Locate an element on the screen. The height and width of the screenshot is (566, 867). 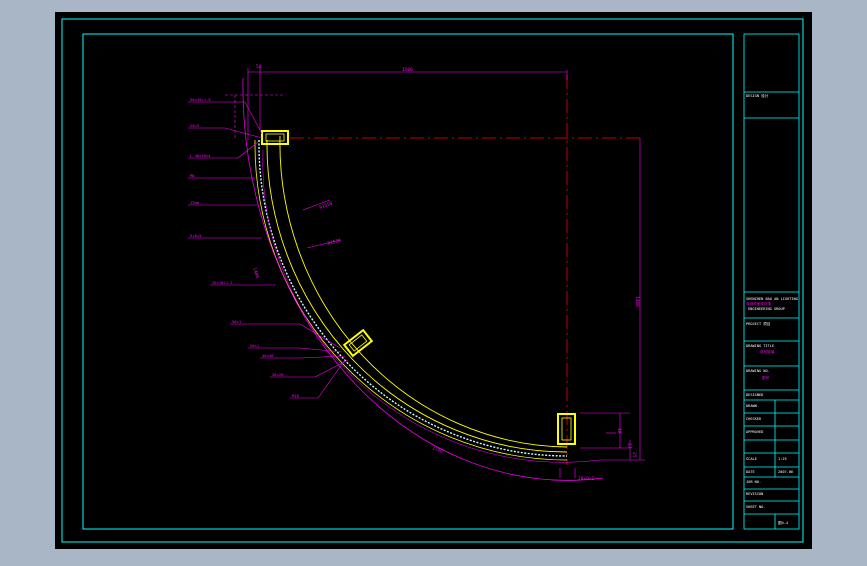
callout-1: 50×35×1.5 is located at coordinates (200, 99).